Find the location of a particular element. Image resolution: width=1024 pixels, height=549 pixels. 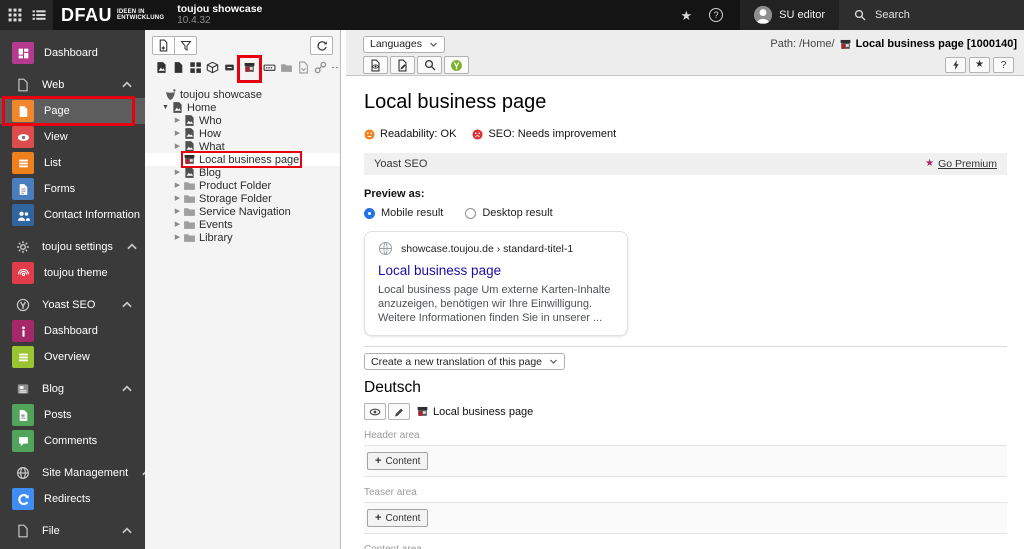

sidebar-item-posts: Posts is located at coordinates (72, 415).